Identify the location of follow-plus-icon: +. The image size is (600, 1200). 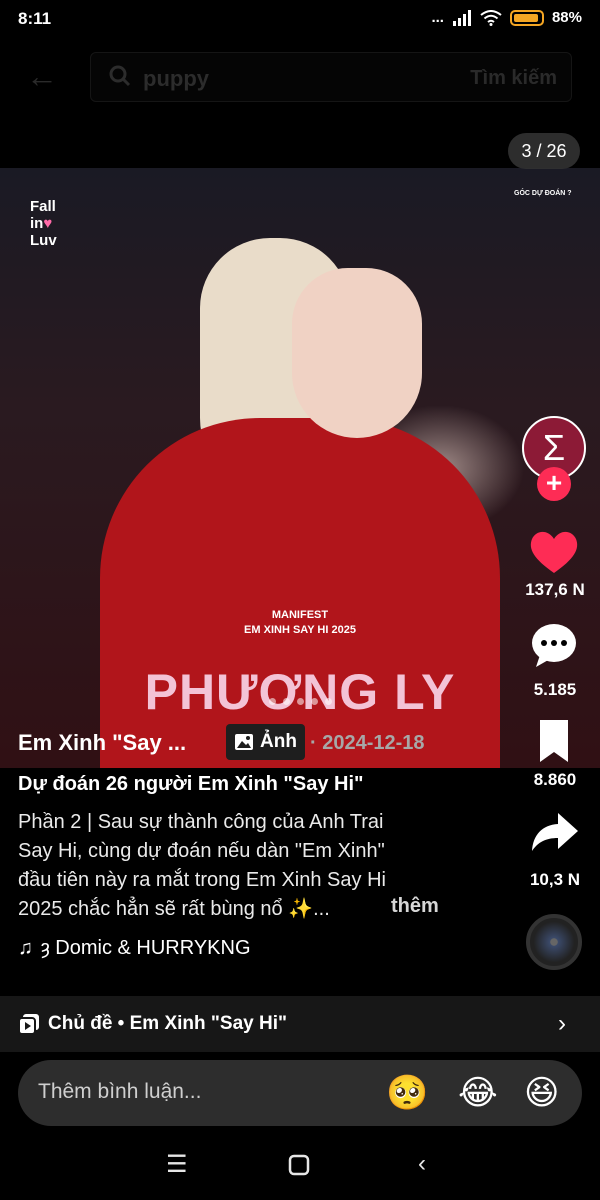
(554, 484).